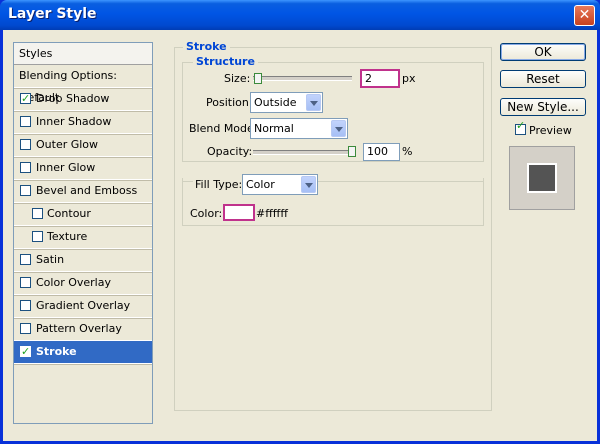  Describe the element at coordinates (83, 260) in the screenshot. I see `style-item-satin: Satin` at that location.